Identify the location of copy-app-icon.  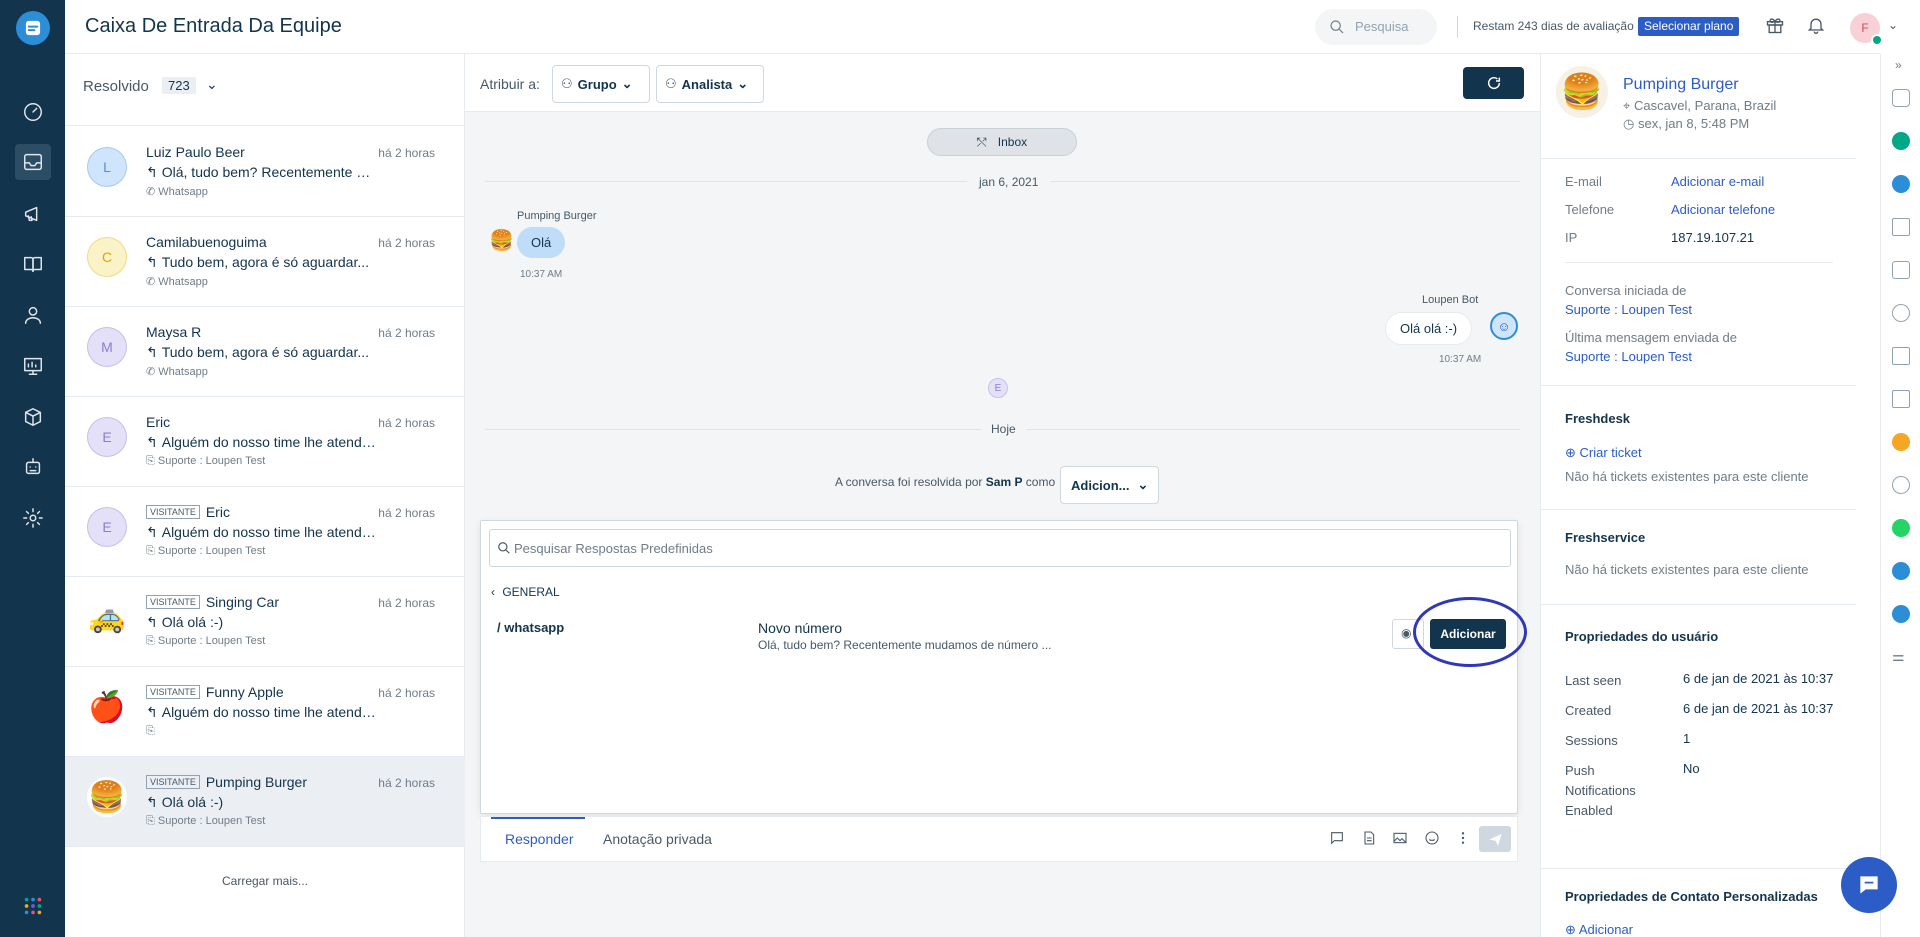
(1901, 270).